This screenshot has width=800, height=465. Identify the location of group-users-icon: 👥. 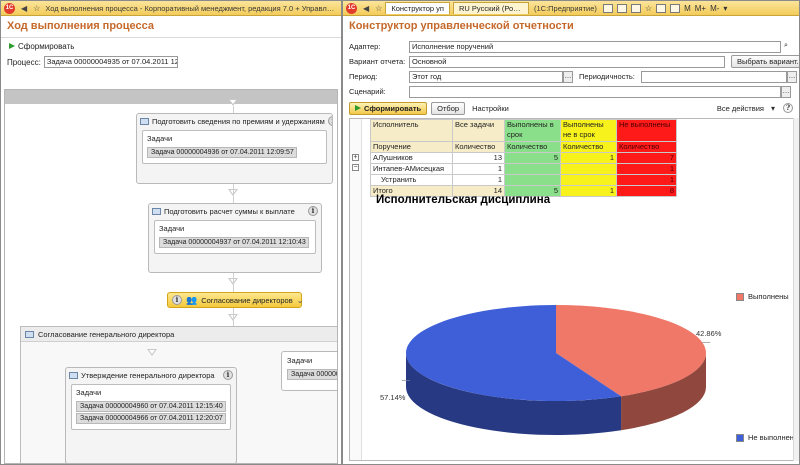
(192, 299).